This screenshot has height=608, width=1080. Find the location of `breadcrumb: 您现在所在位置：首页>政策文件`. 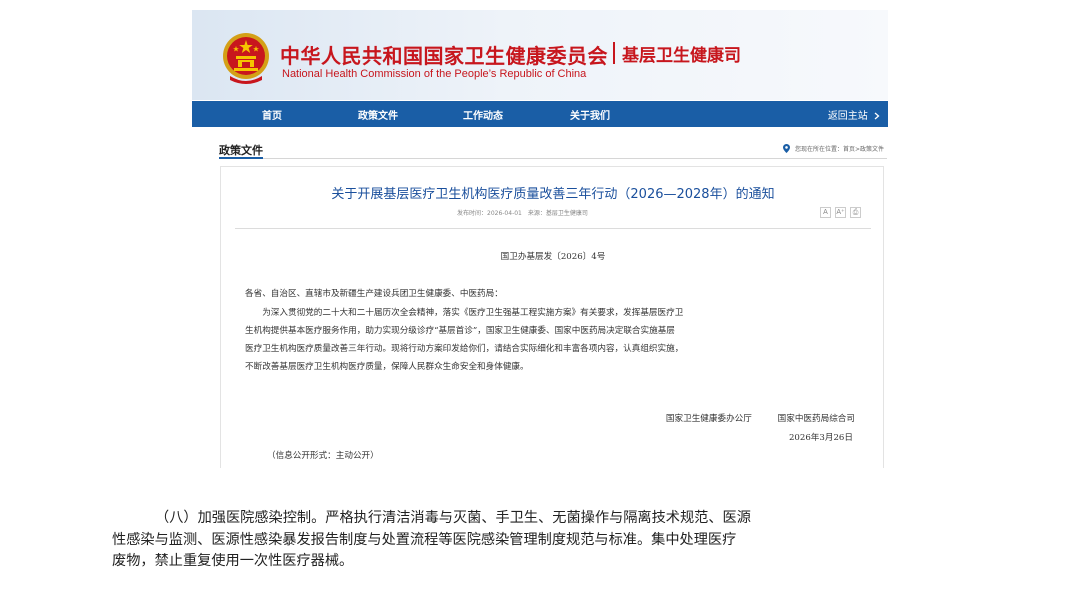

breadcrumb: 您现在所在位置：首页>政策文件 is located at coordinates (833, 148).